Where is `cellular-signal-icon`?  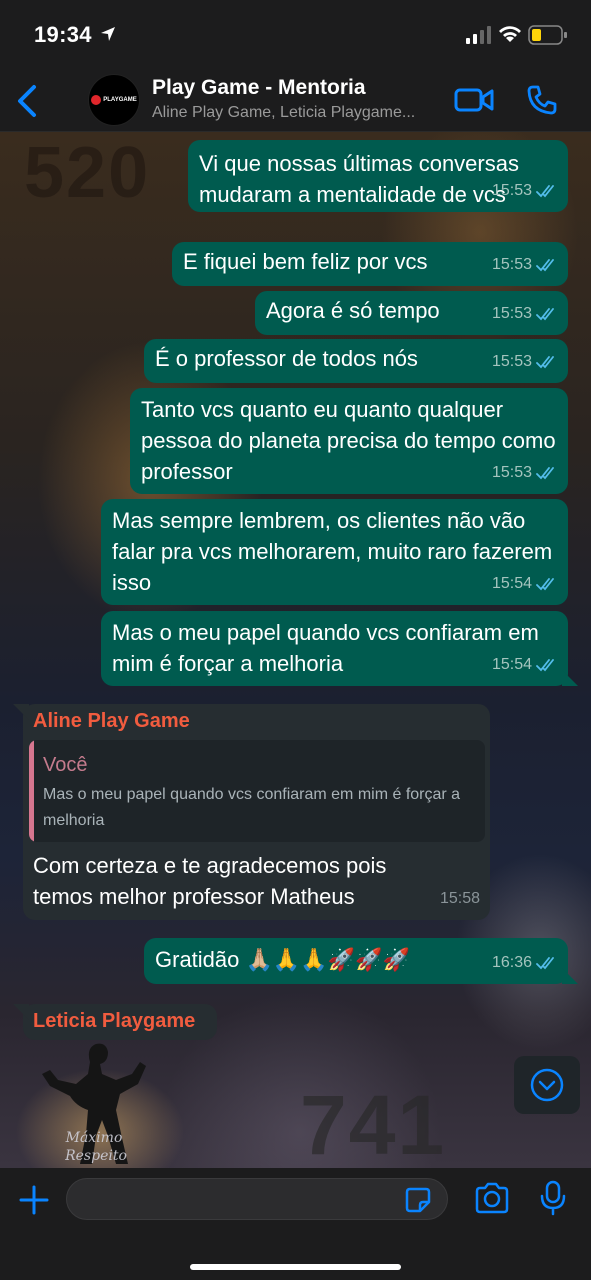 cellular-signal-icon is located at coordinates (478, 35).